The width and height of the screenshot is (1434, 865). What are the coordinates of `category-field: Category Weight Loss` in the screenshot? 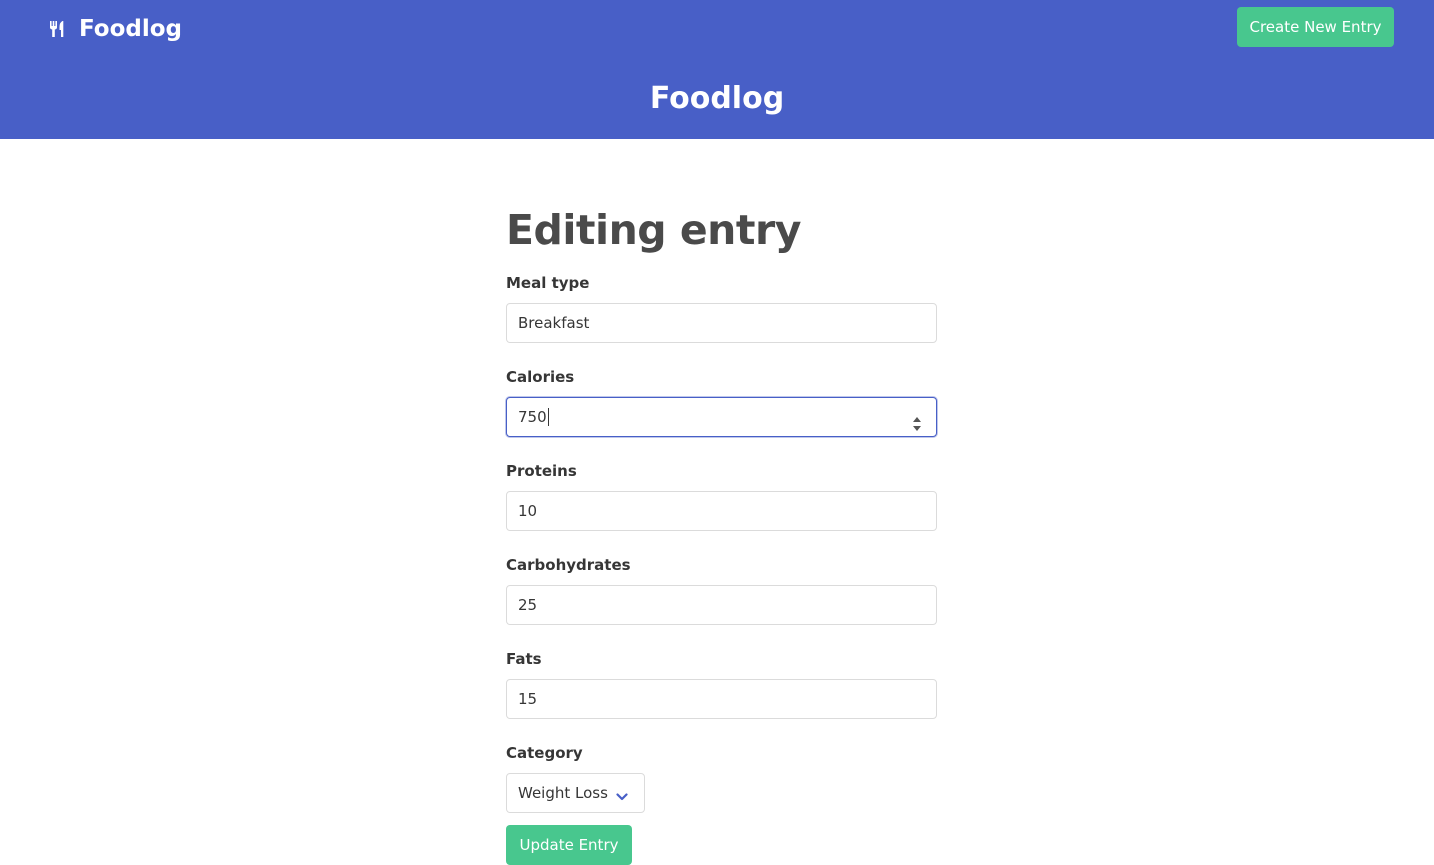 It's located at (721, 778).